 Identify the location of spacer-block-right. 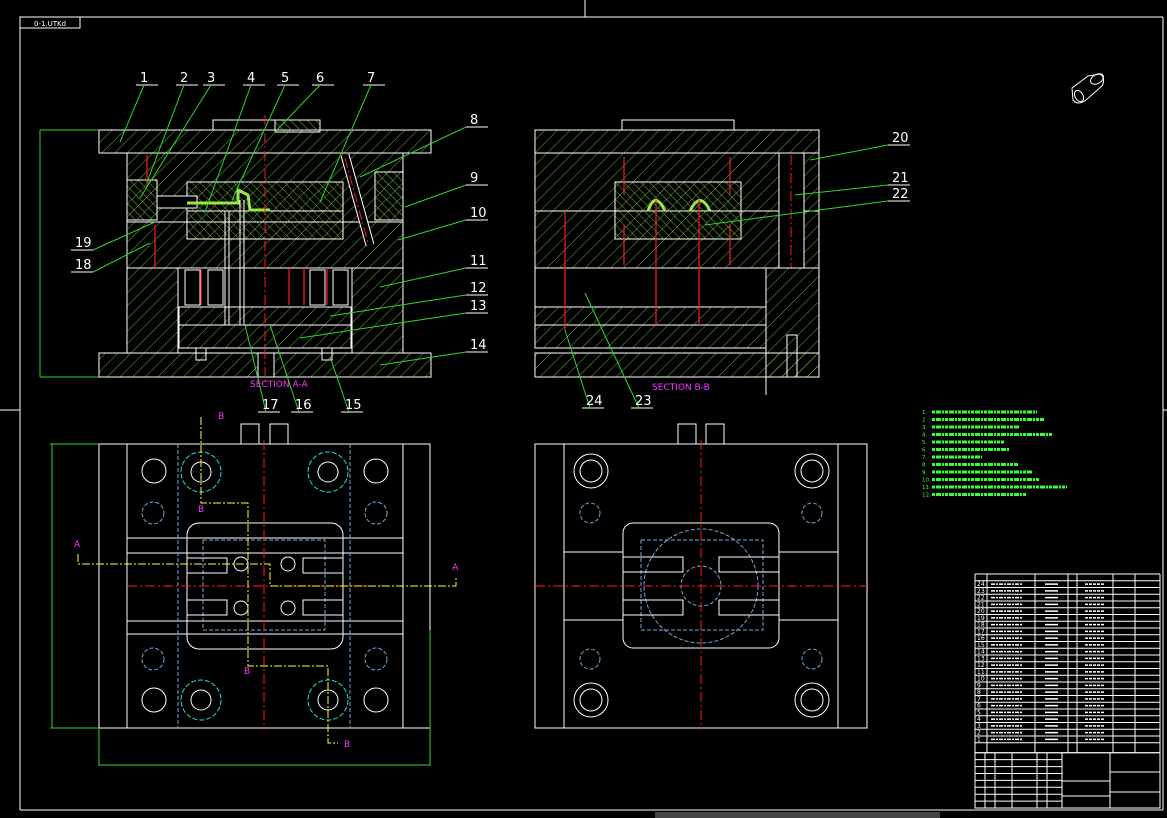
(377, 310).